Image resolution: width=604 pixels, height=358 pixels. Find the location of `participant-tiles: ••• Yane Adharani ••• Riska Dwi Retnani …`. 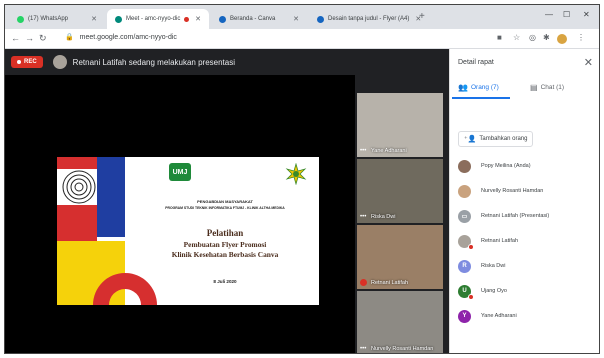

participant-tiles: ••• Yane Adharani ••• Riska Dwi Retnani … is located at coordinates (402, 201).